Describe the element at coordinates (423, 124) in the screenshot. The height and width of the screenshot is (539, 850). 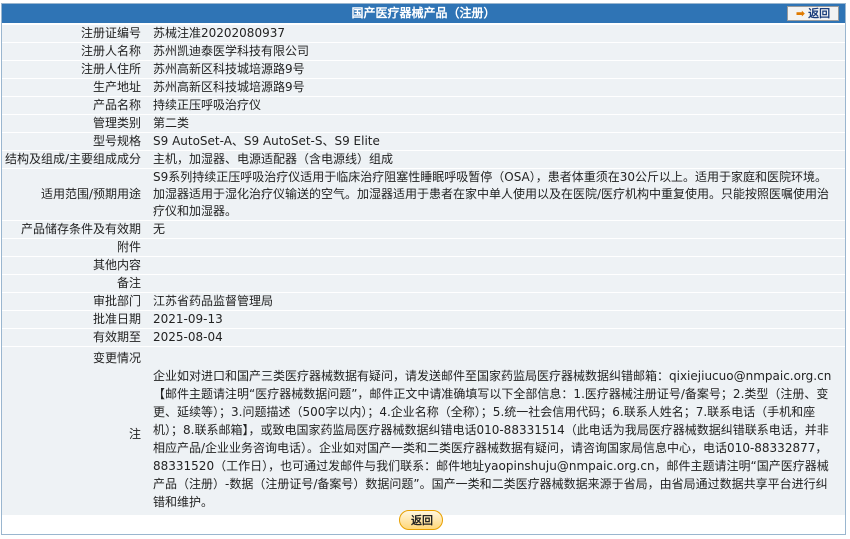
I see `field-row-management-class: 管理类别 第二类` at that location.